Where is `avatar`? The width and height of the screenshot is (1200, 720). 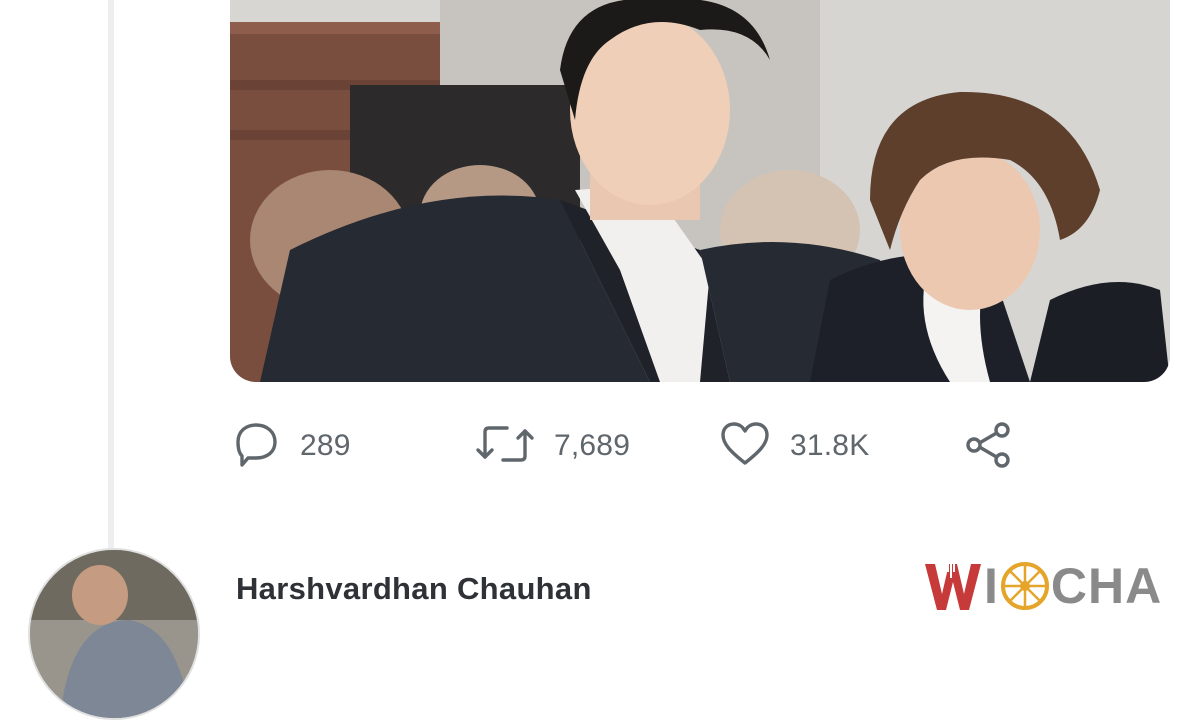 avatar is located at coordinates (114, 634).